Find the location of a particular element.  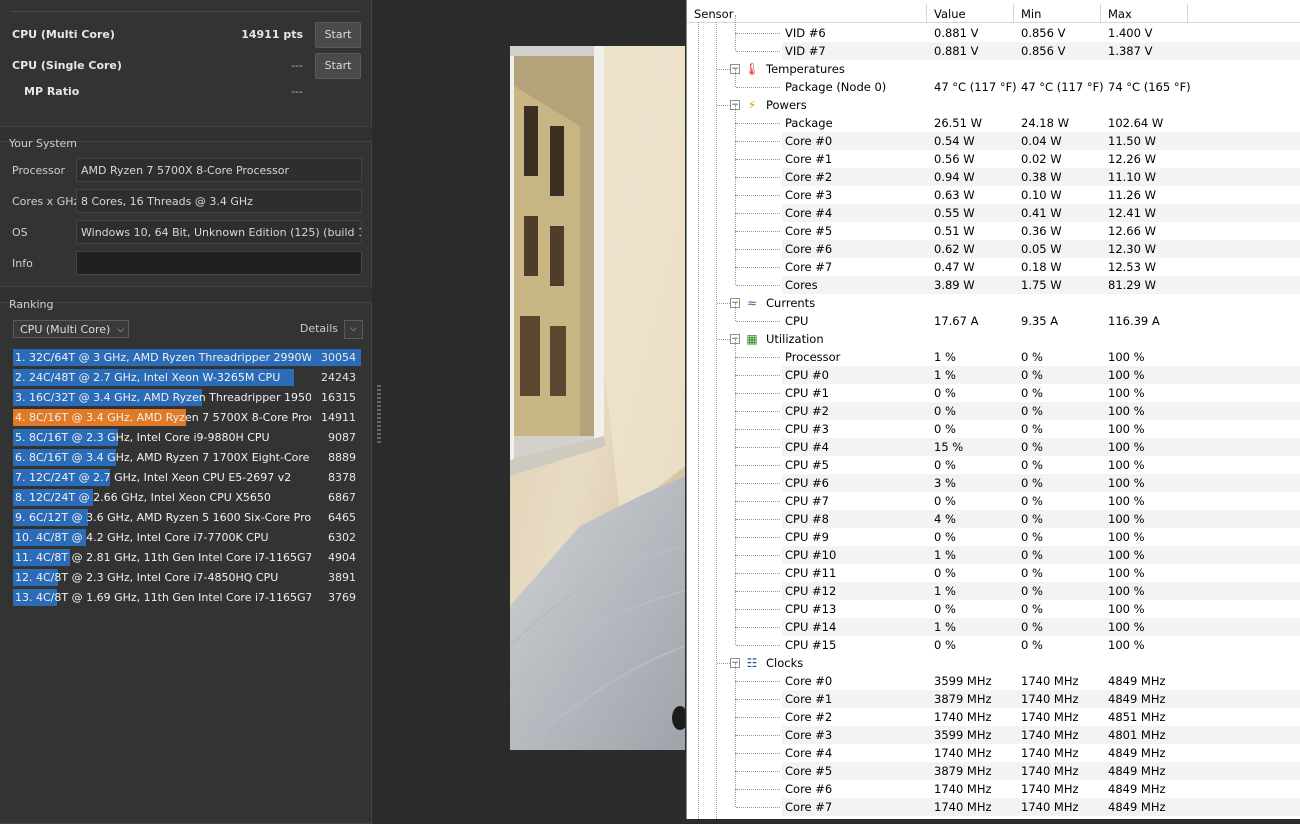

sensor-name: Cores is located at coordinates (801, 285).